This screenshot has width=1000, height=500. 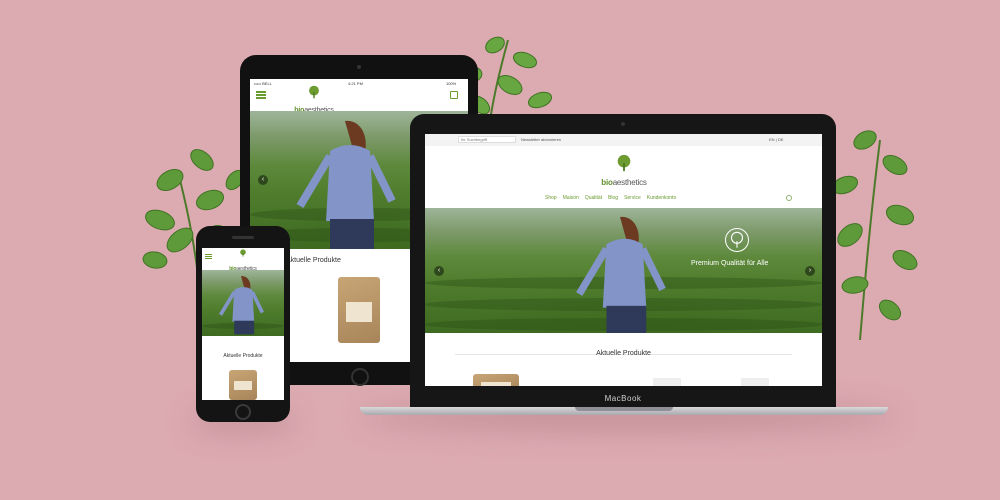 What do you see at coordinates (360, 377) in the screenshot?
I see `tablet-home-button` at bounding box center [360, 377].